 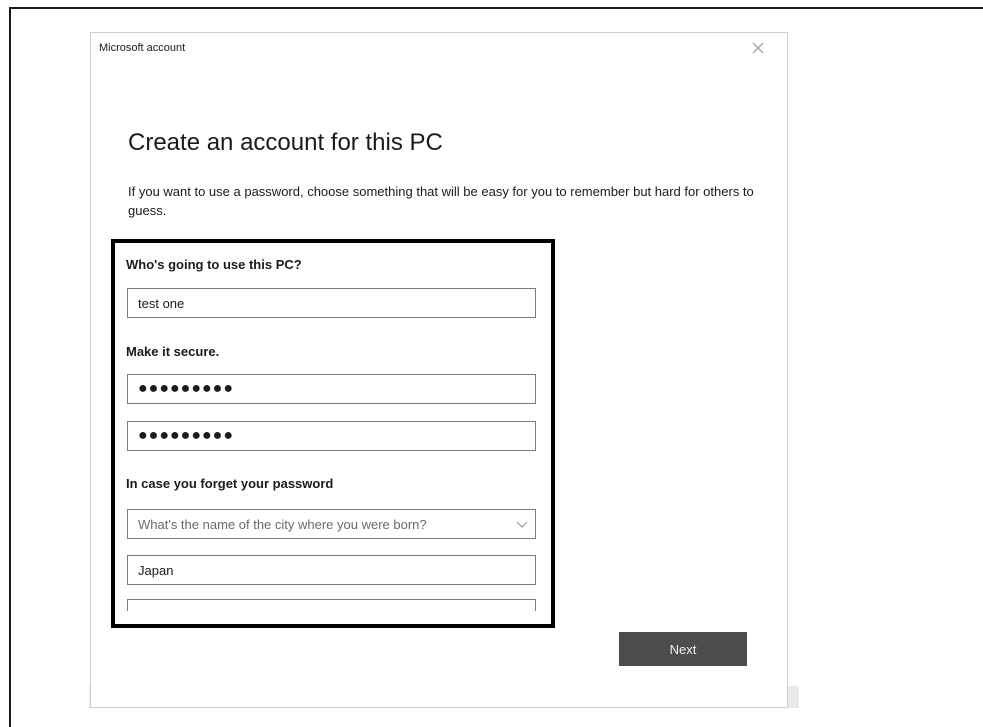 What do you see at coordinates (522, 524) in the screenshot?
I see `chevron-down-icon` at bounding box center [522, 524].